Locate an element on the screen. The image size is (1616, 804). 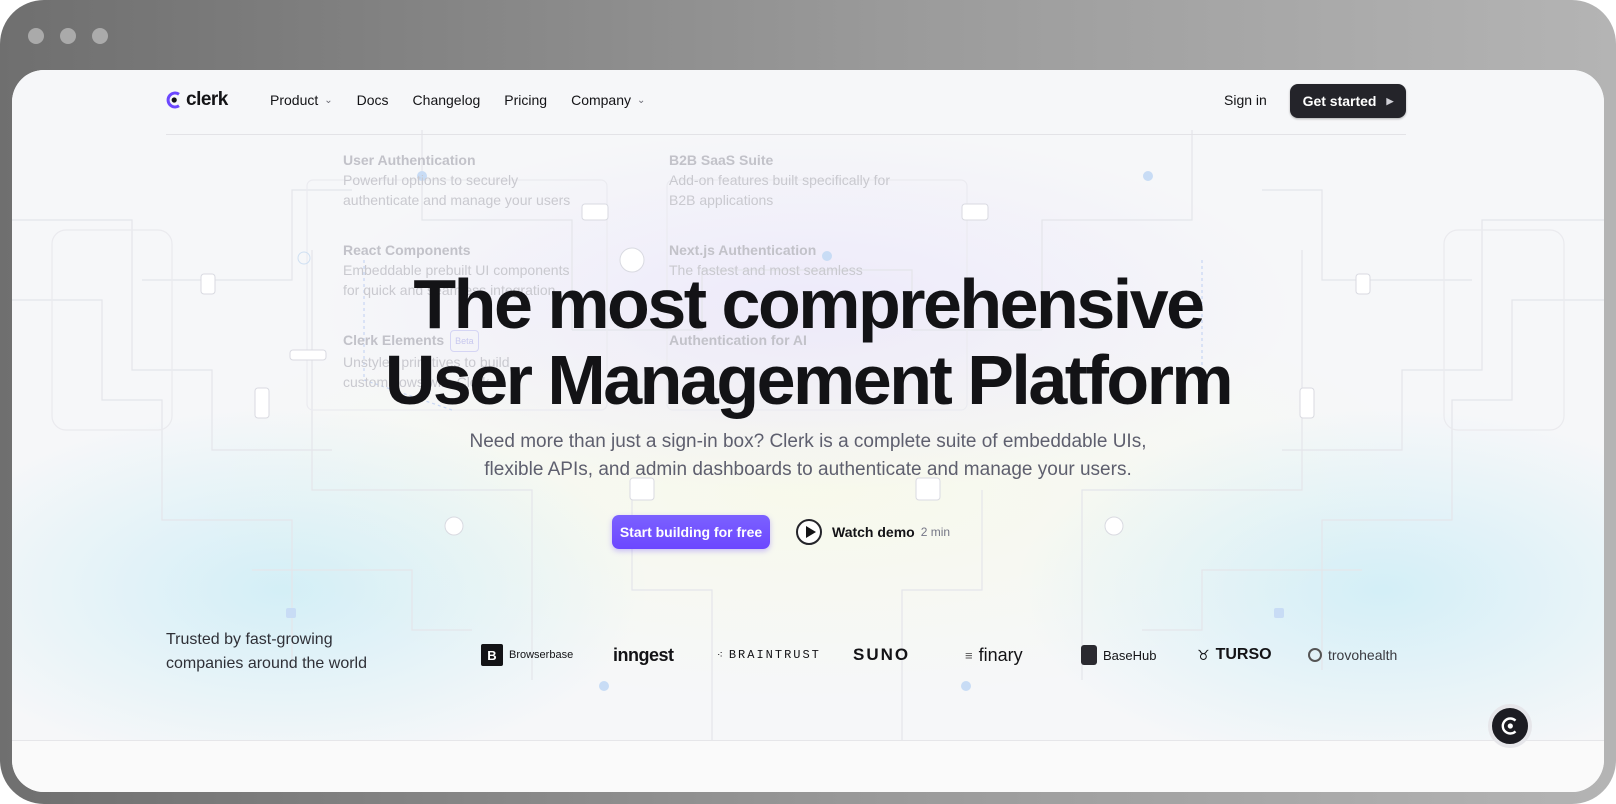
play-icon is located at coordinates (809, 532).